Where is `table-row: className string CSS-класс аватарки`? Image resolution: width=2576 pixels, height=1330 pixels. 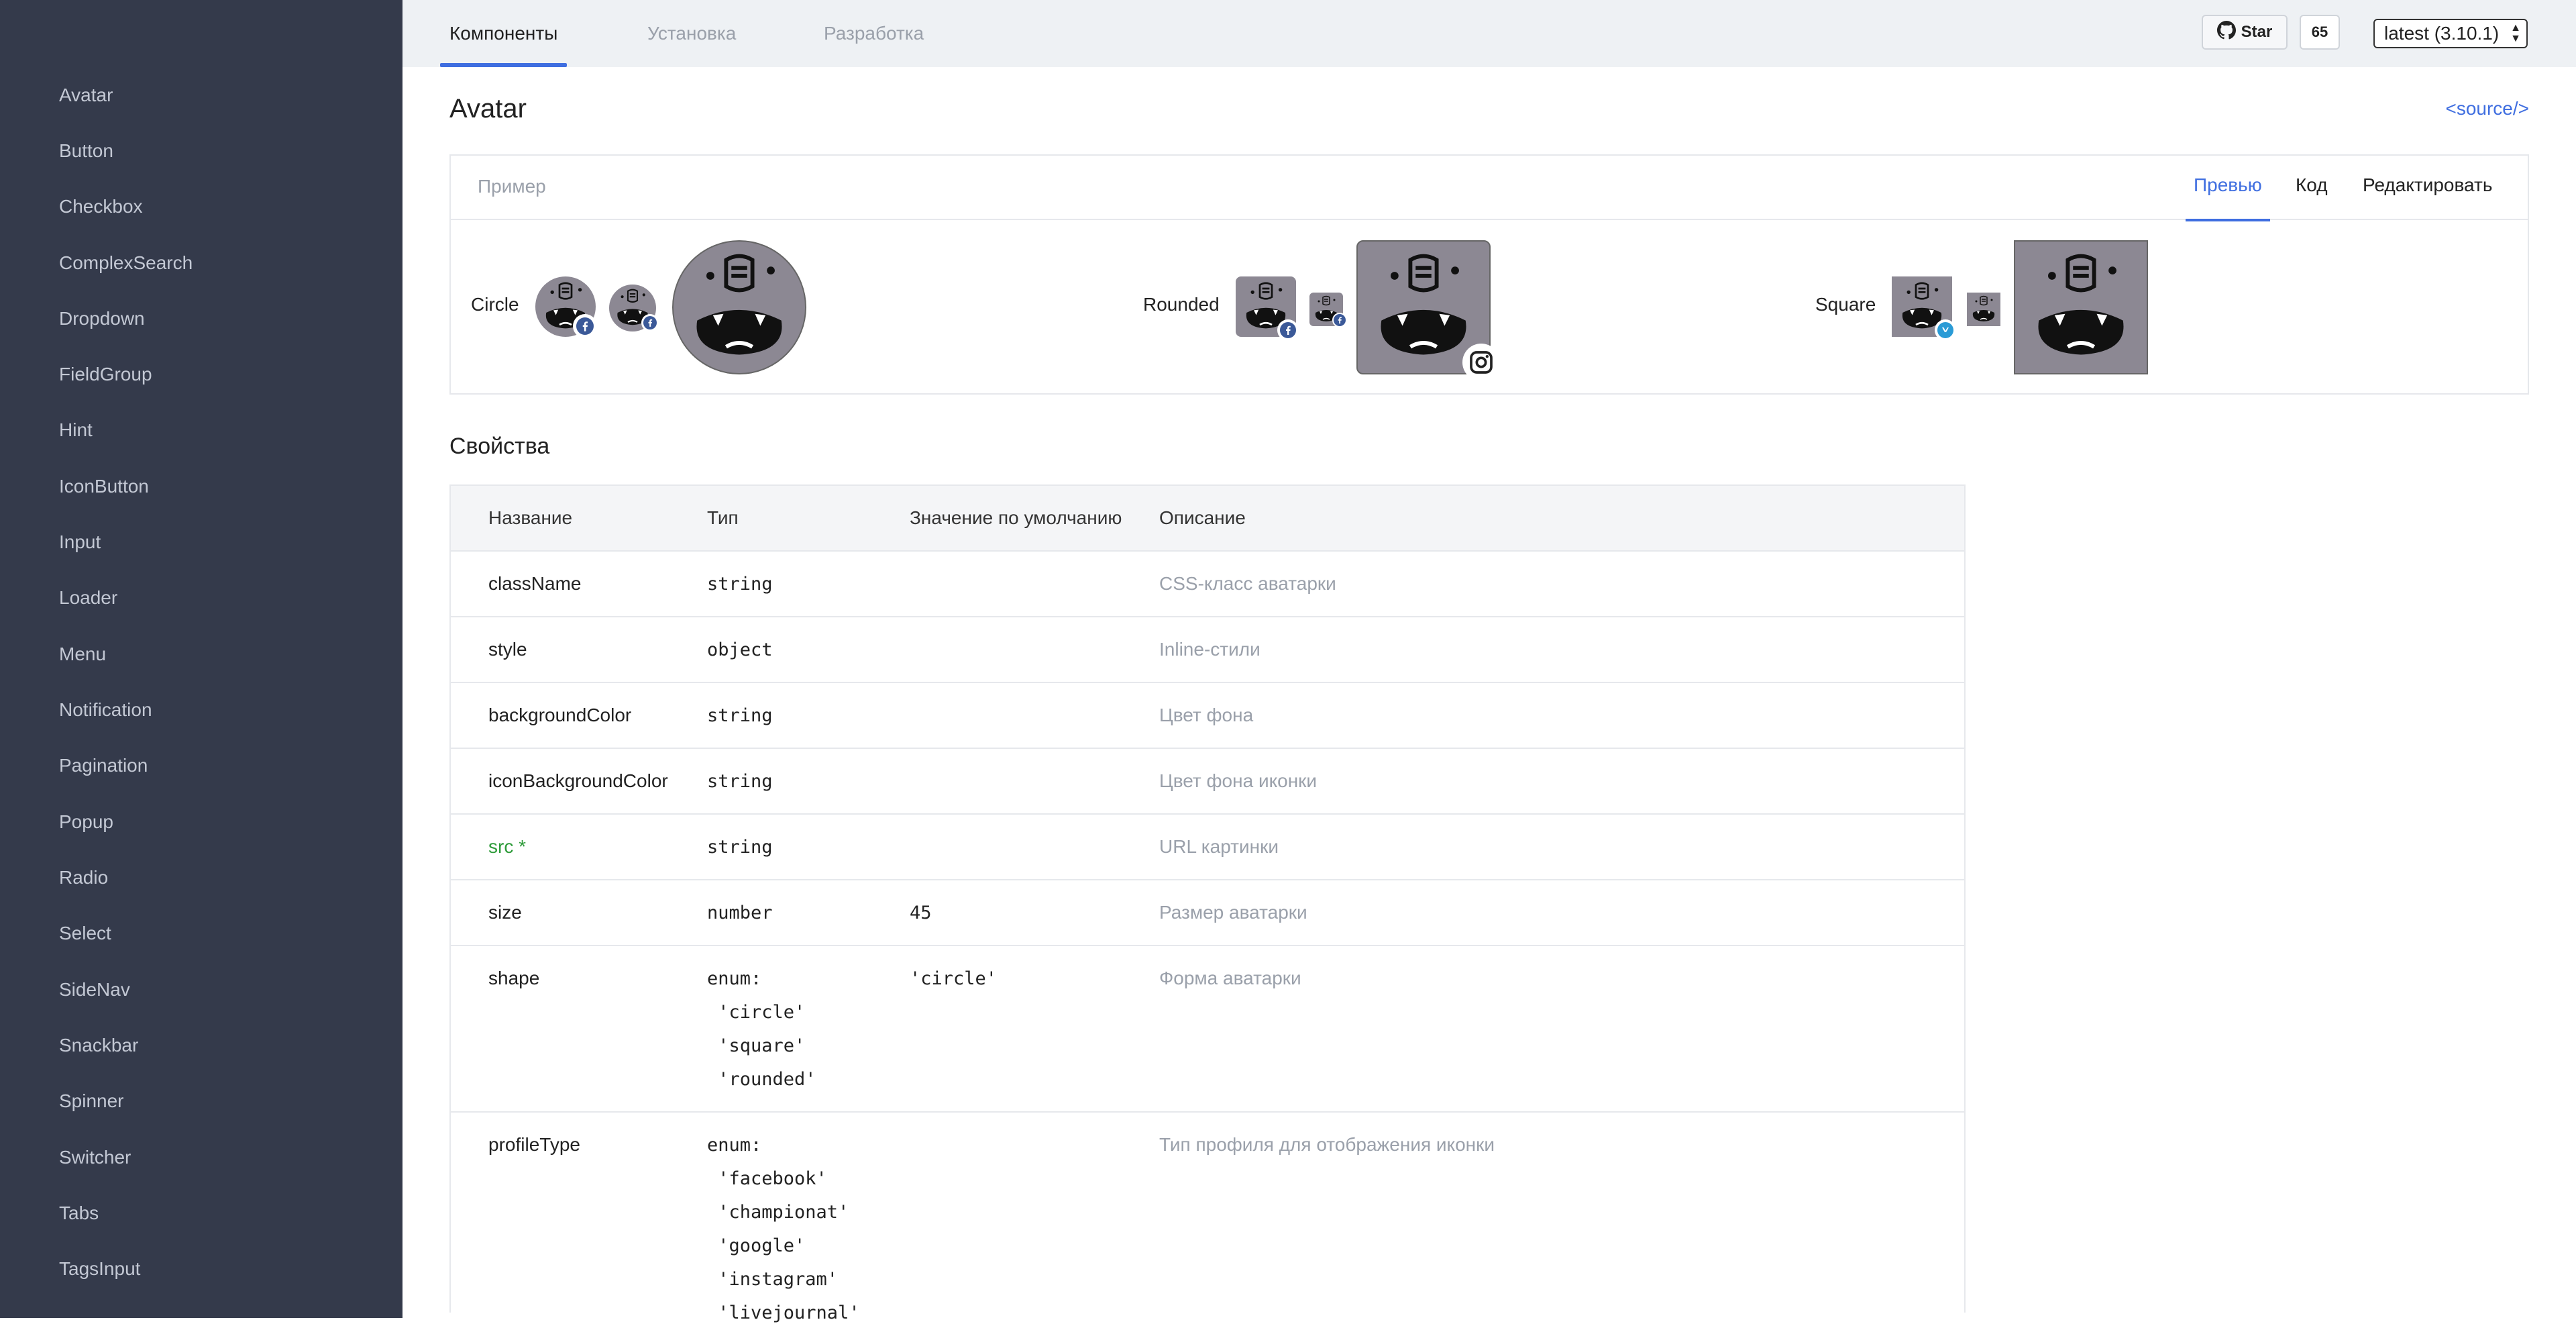 table-row: className string CSS-класс аватарки is located at coordinates (1207, 583).